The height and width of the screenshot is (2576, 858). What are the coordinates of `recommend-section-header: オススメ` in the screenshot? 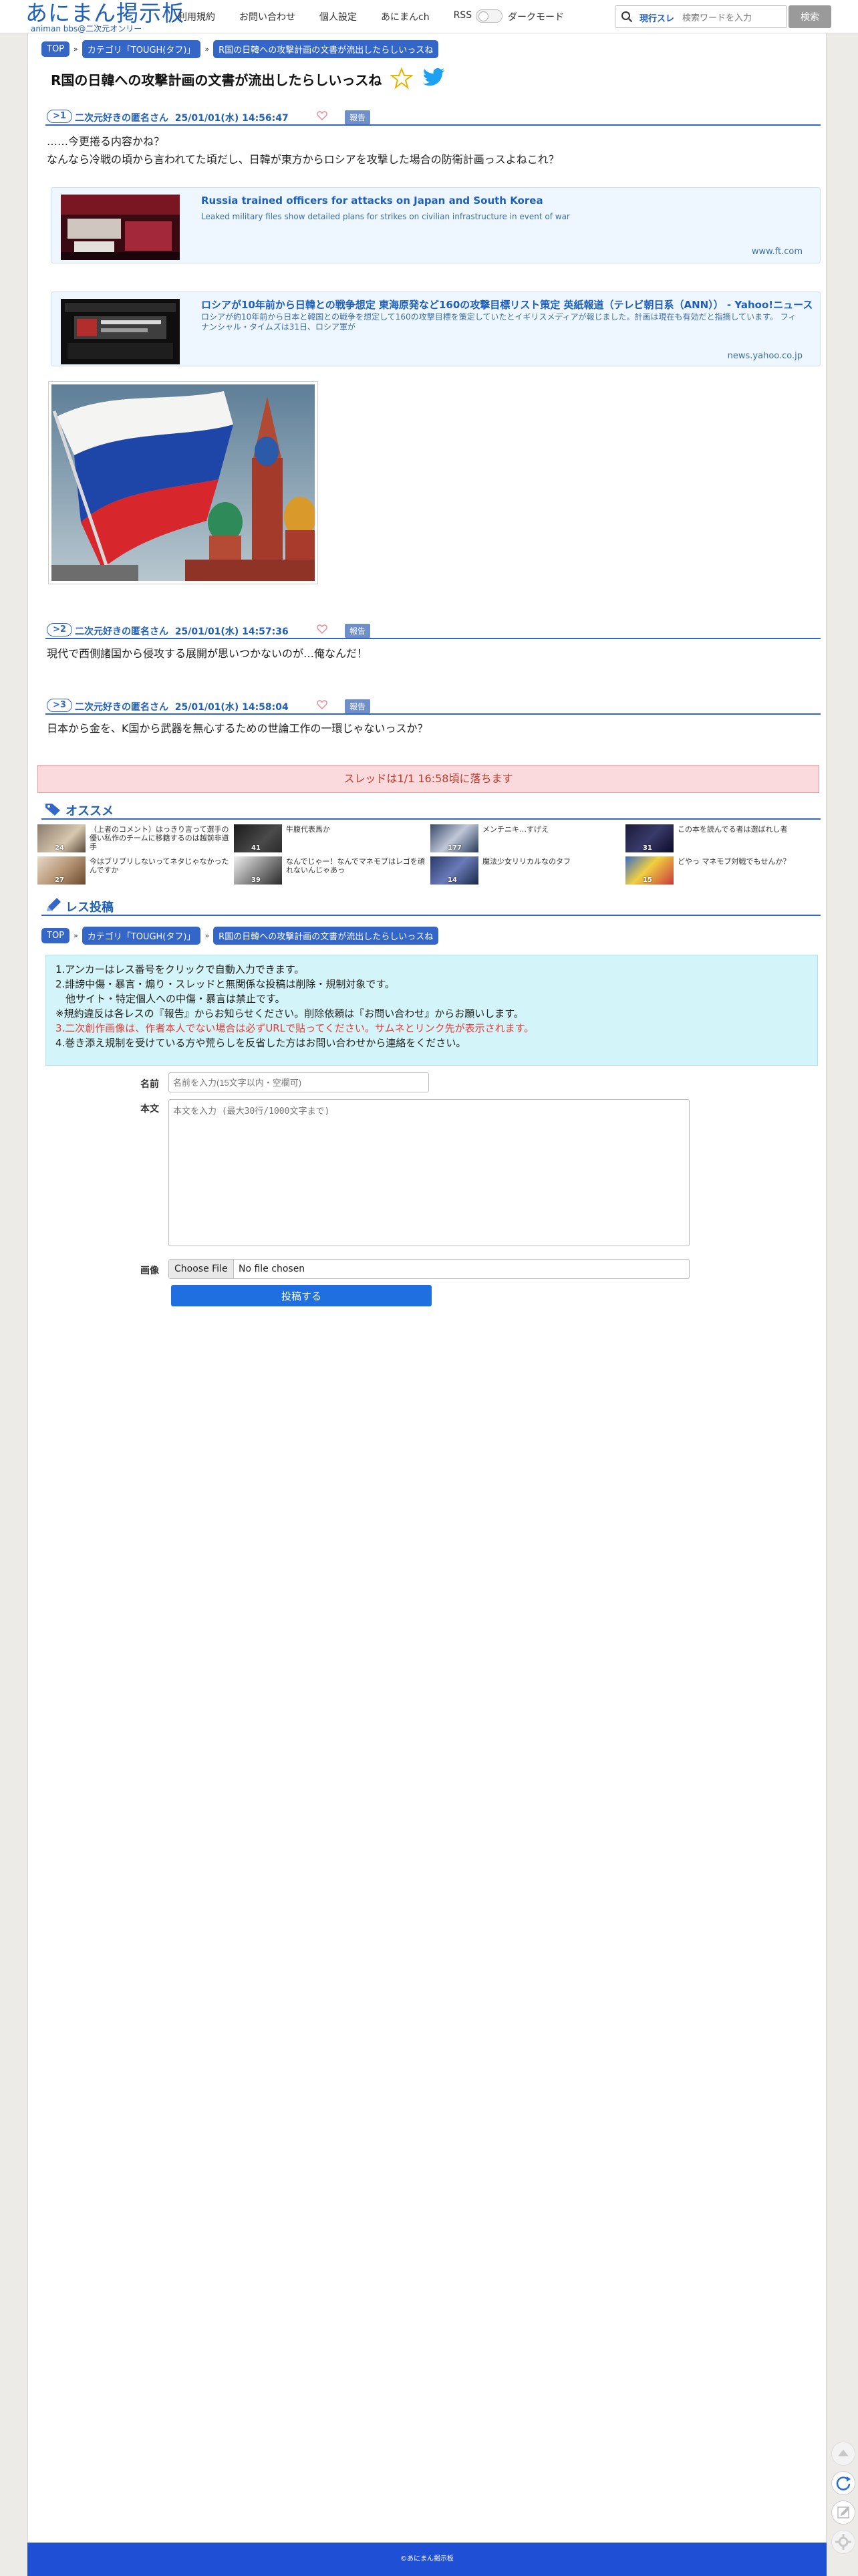 It's located at (431, 810).